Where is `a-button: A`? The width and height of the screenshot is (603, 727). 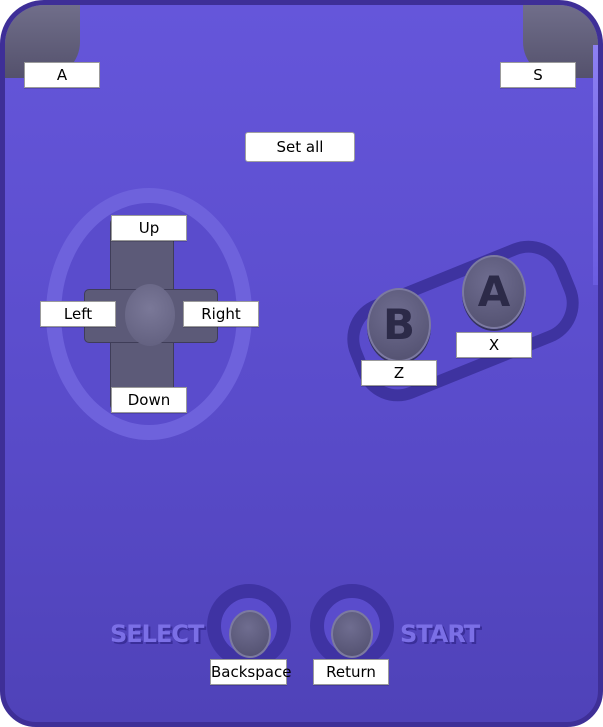
a-button: A is located at coordinates (494, 292).